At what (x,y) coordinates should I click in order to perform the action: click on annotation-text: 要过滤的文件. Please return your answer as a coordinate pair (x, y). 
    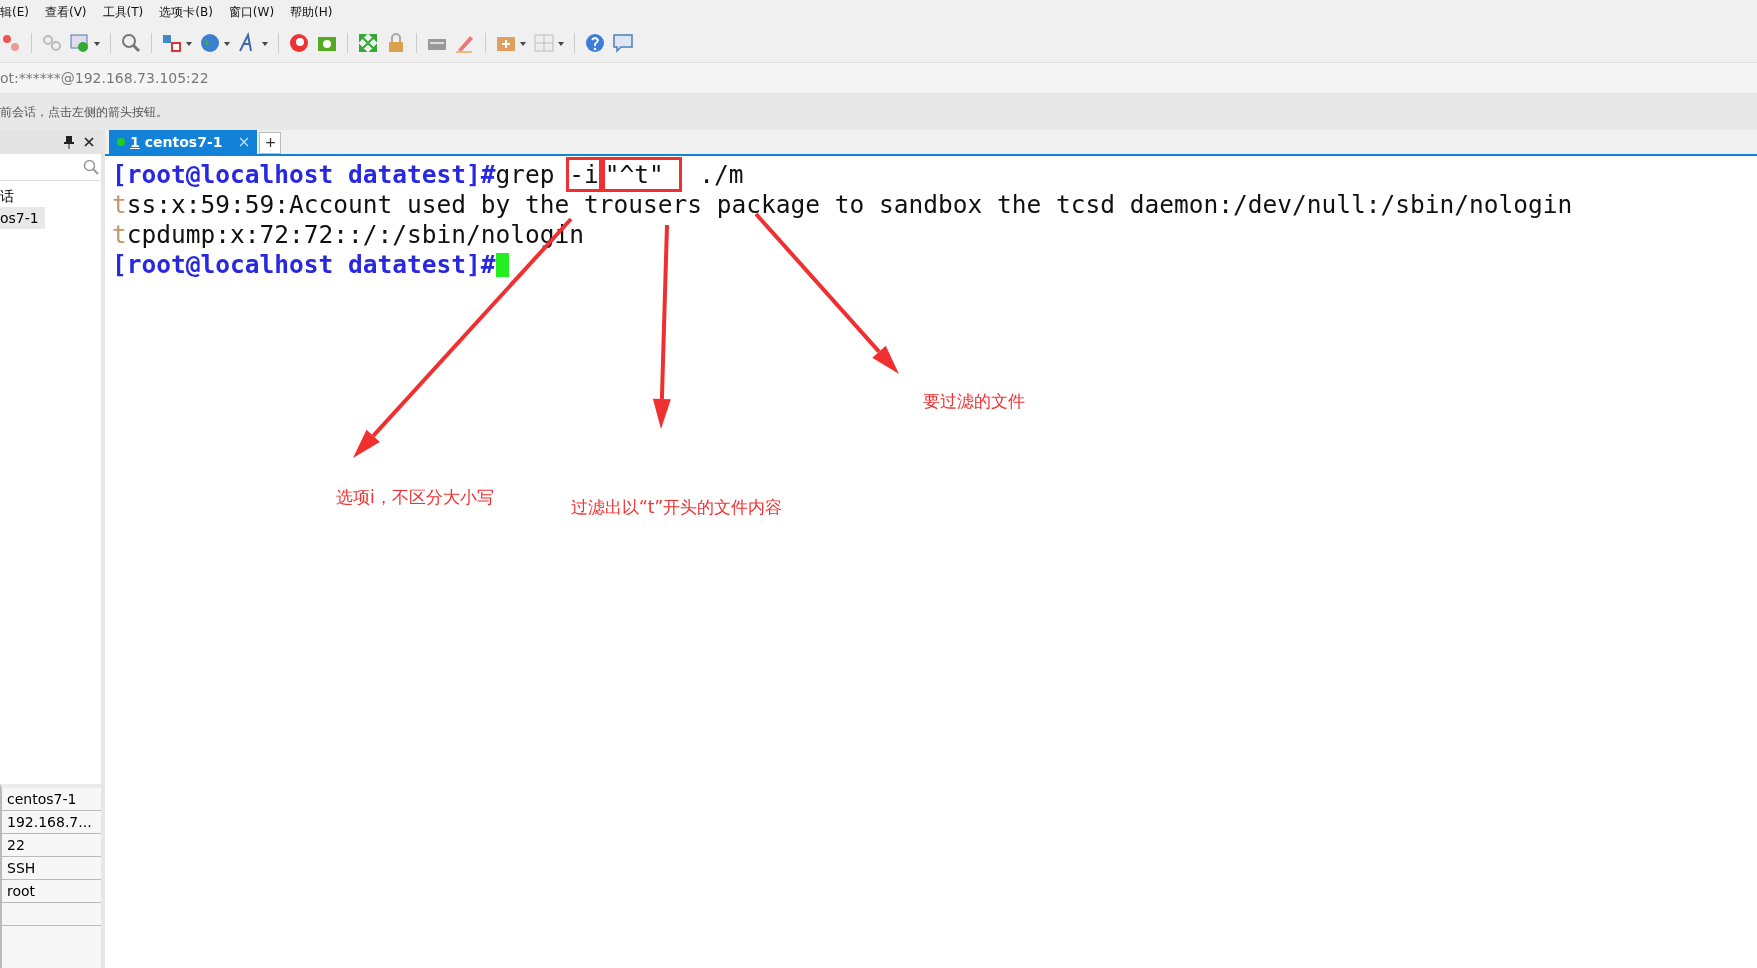
    Looking at the image, I should click on (974, 401).